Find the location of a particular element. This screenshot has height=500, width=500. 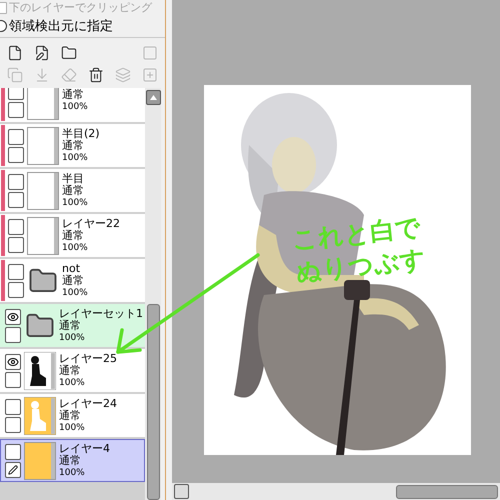

option-label: 領域検出元に指定 is located at coordinates (61, 26).